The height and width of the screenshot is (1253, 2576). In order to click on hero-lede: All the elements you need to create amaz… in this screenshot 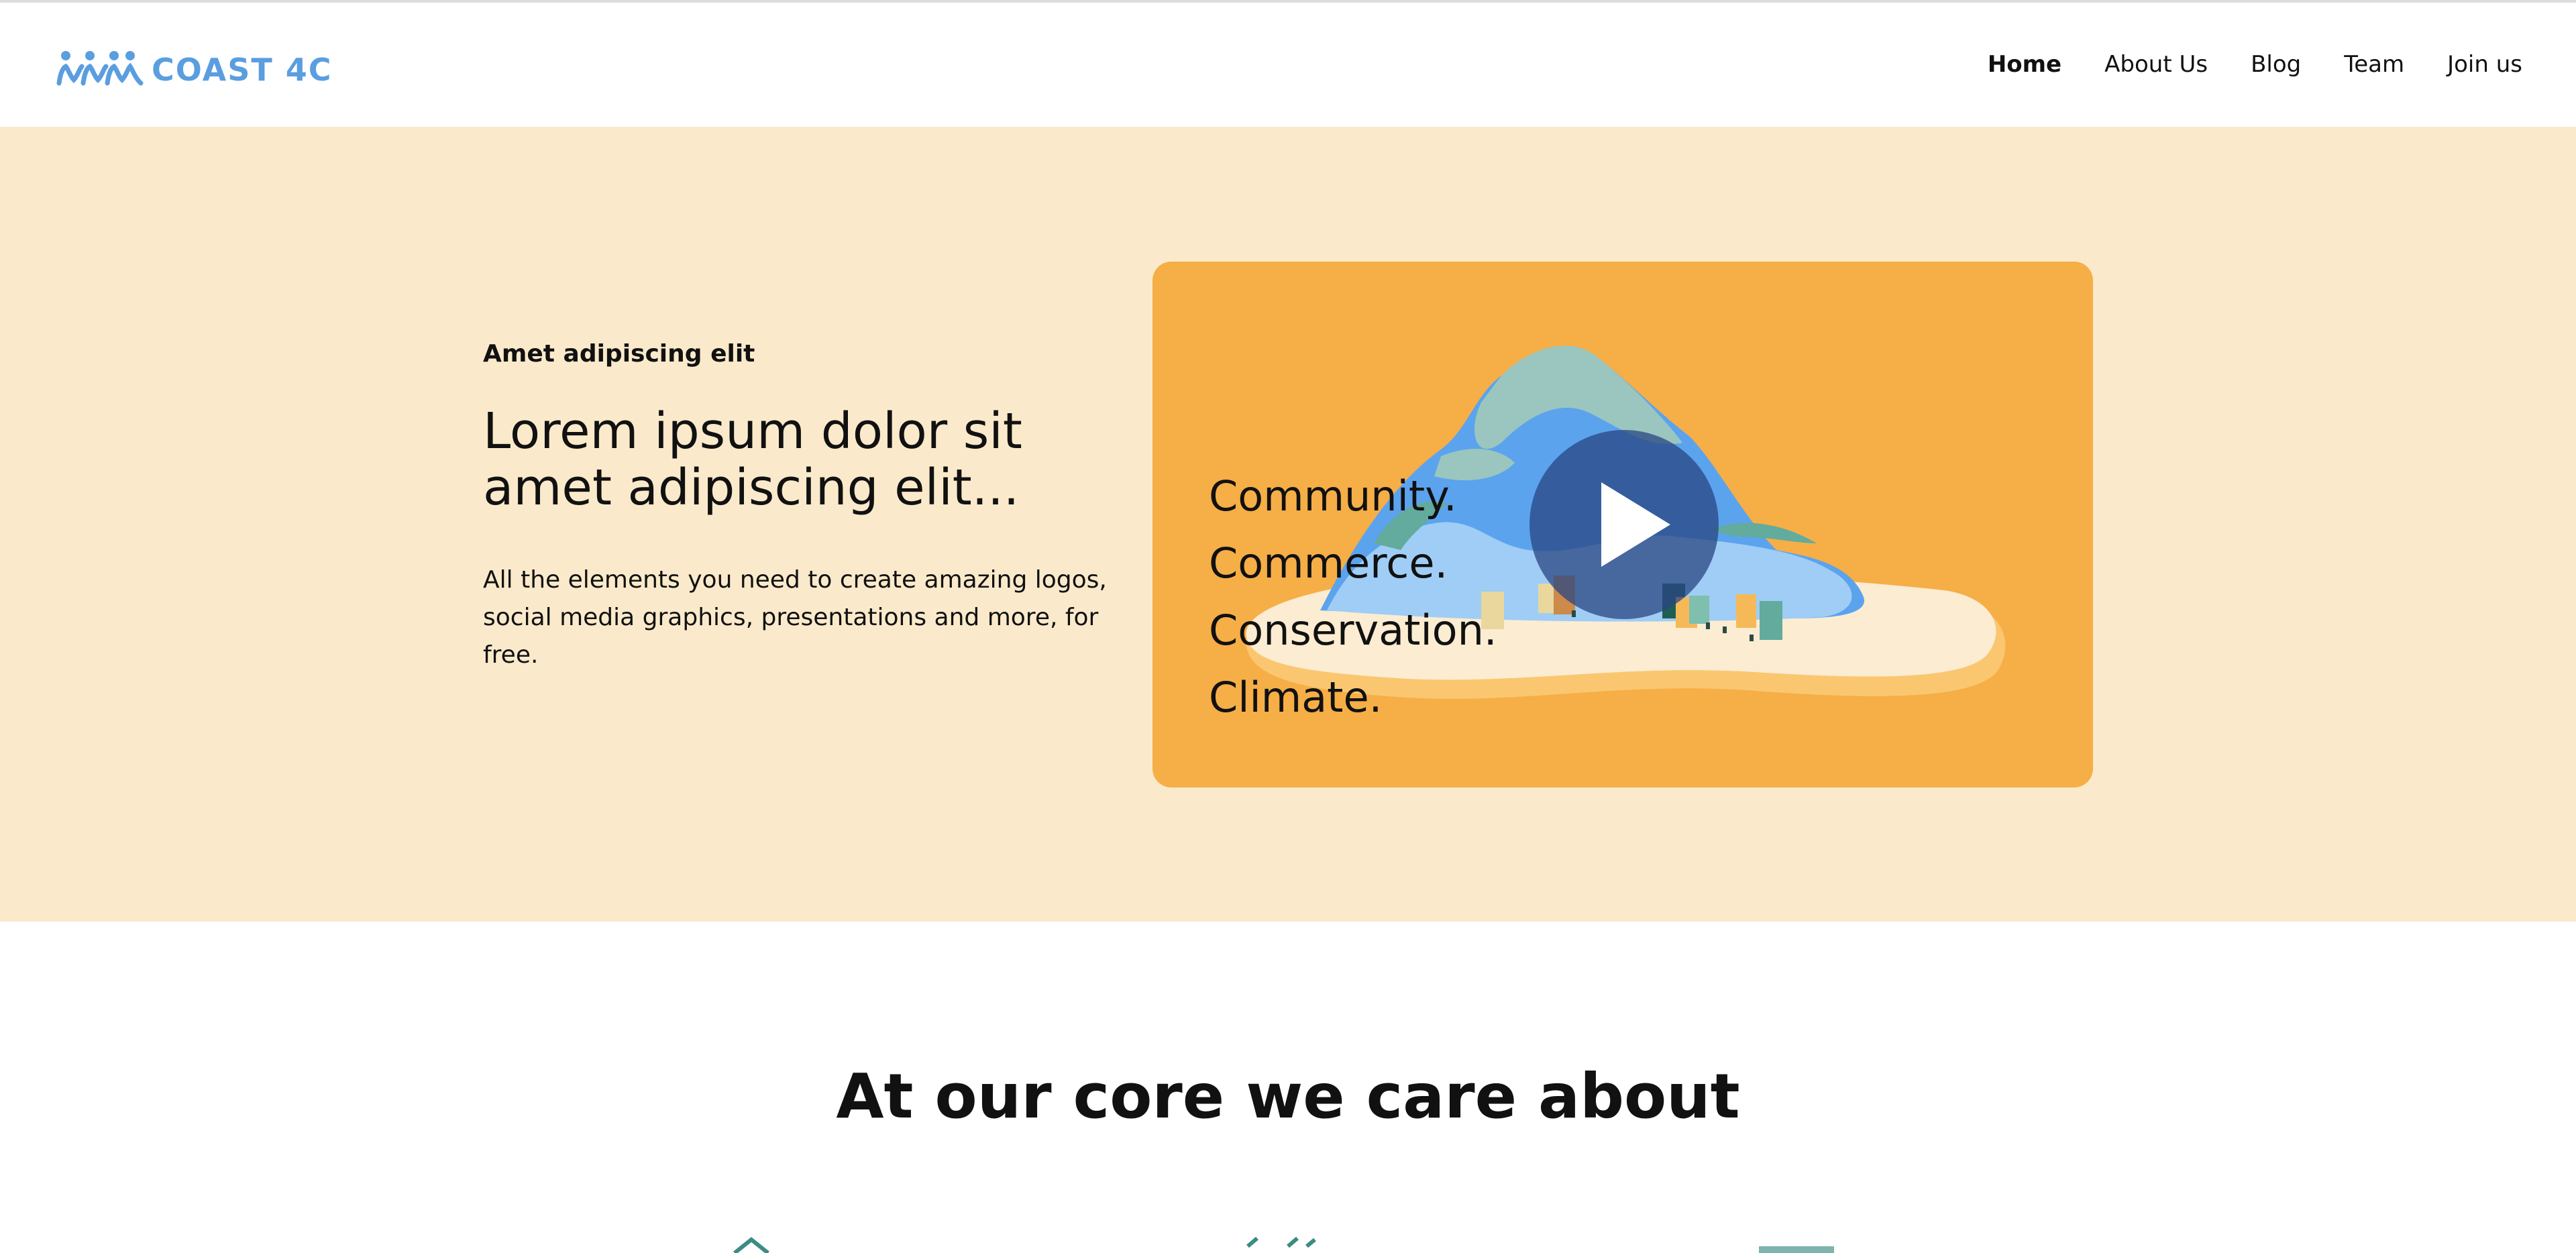, I will do `click(795, 617)`.